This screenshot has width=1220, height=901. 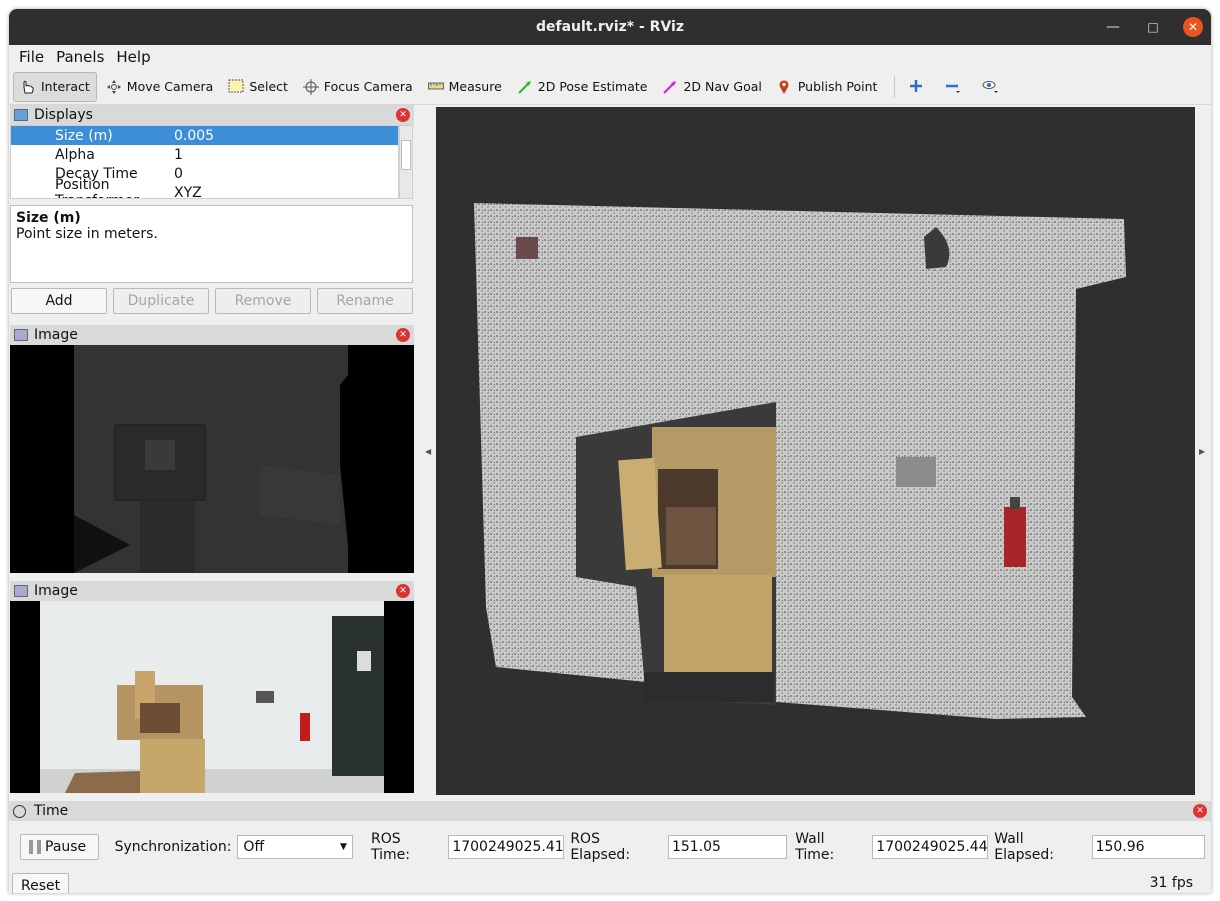 I want to click on interact-tool-button: Interact, so click(x=55, y=86).